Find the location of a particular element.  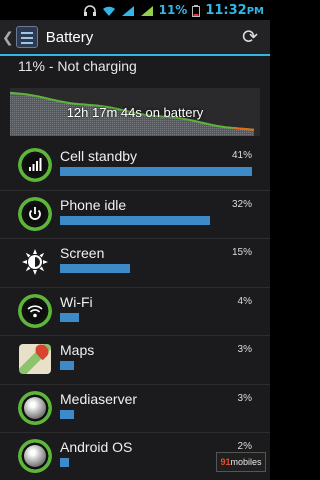

usage-name: Screen is located at coordinates (82, 253).